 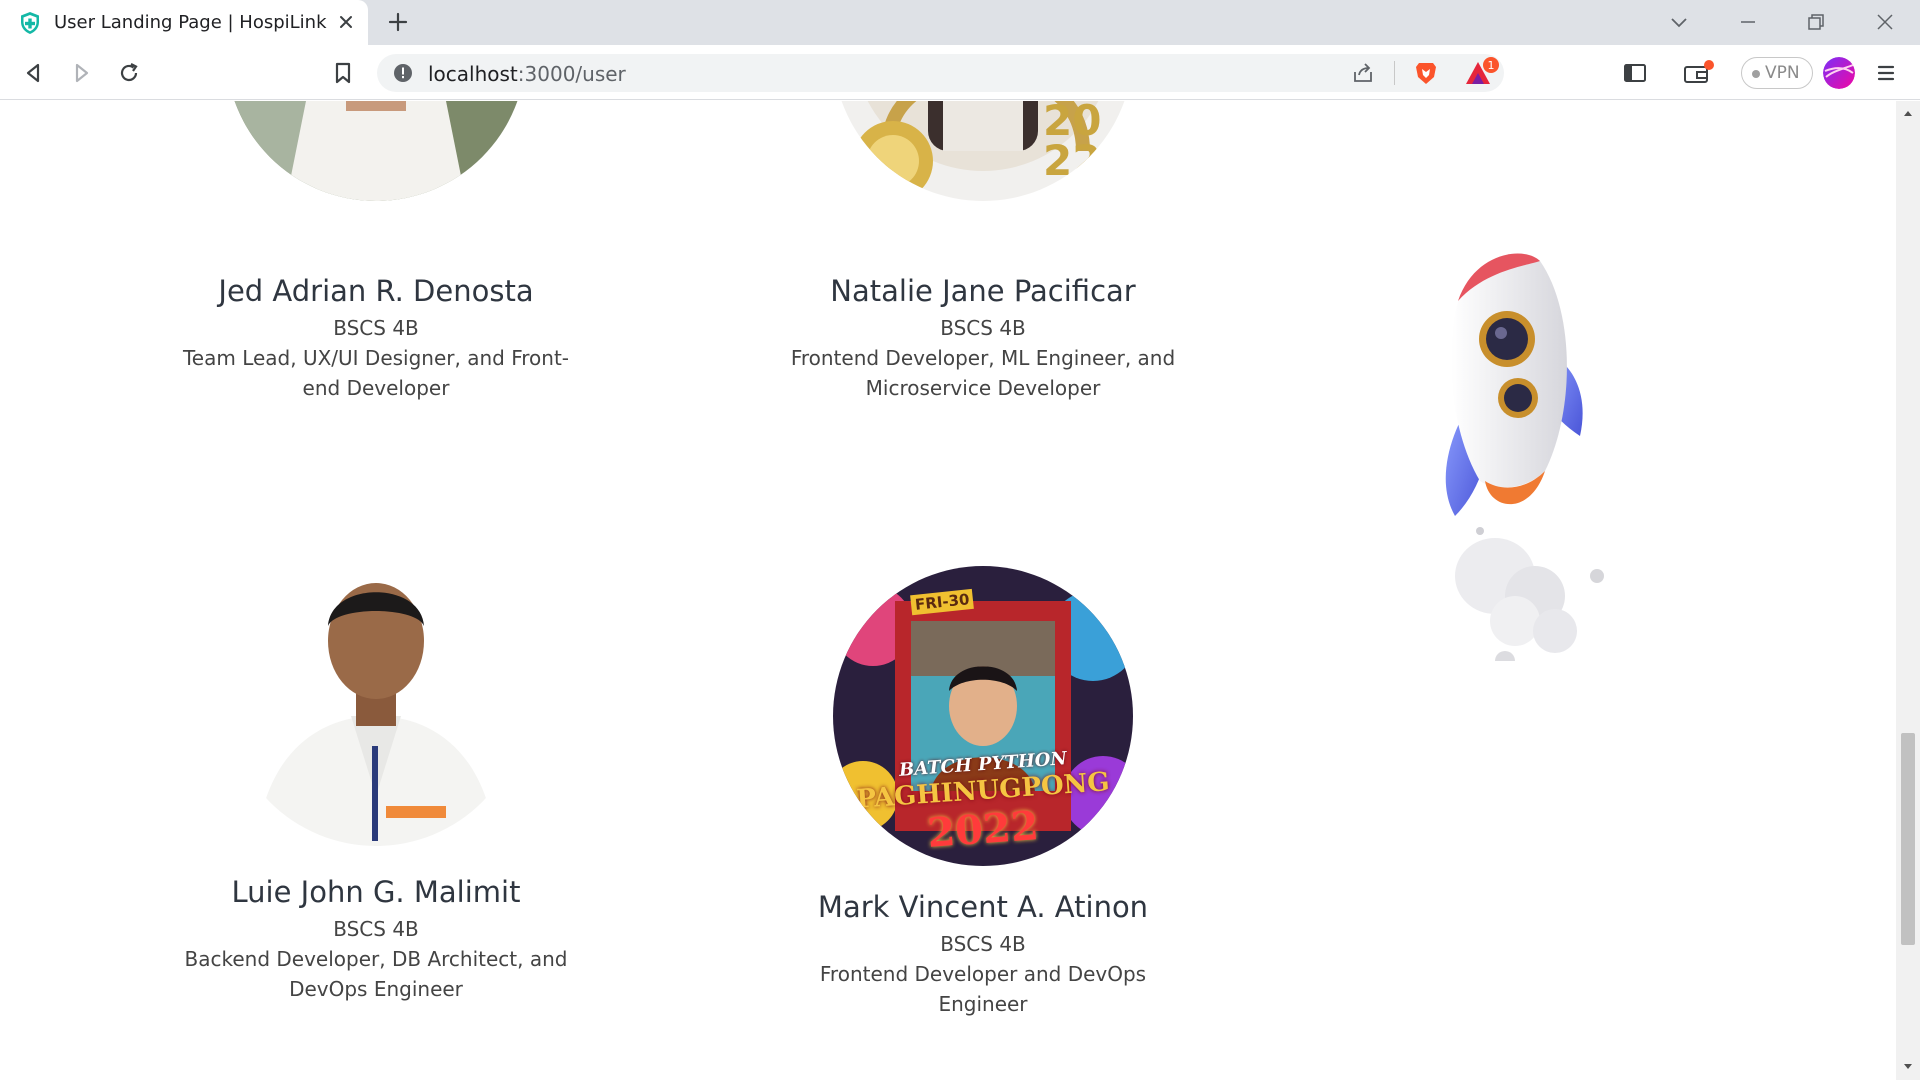 I want to click on reload-icon, so click(x=129, y=73).